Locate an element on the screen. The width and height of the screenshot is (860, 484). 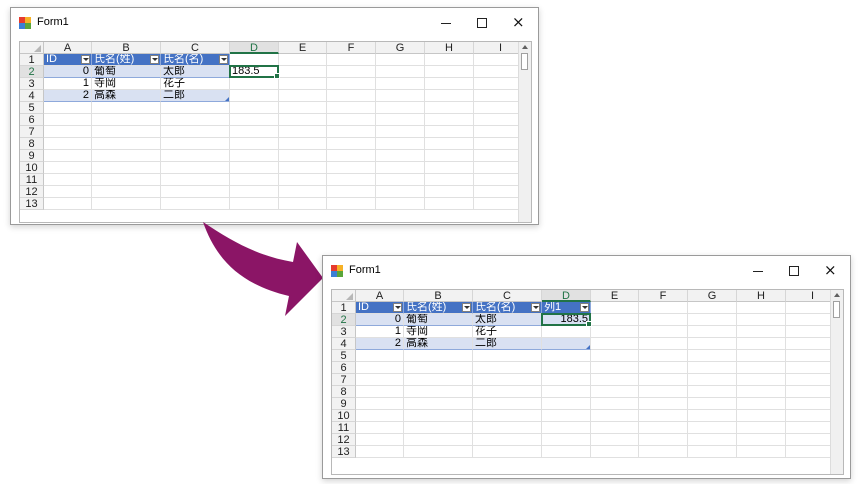
row-header-9: 9 is located at coordinates (344, 404).